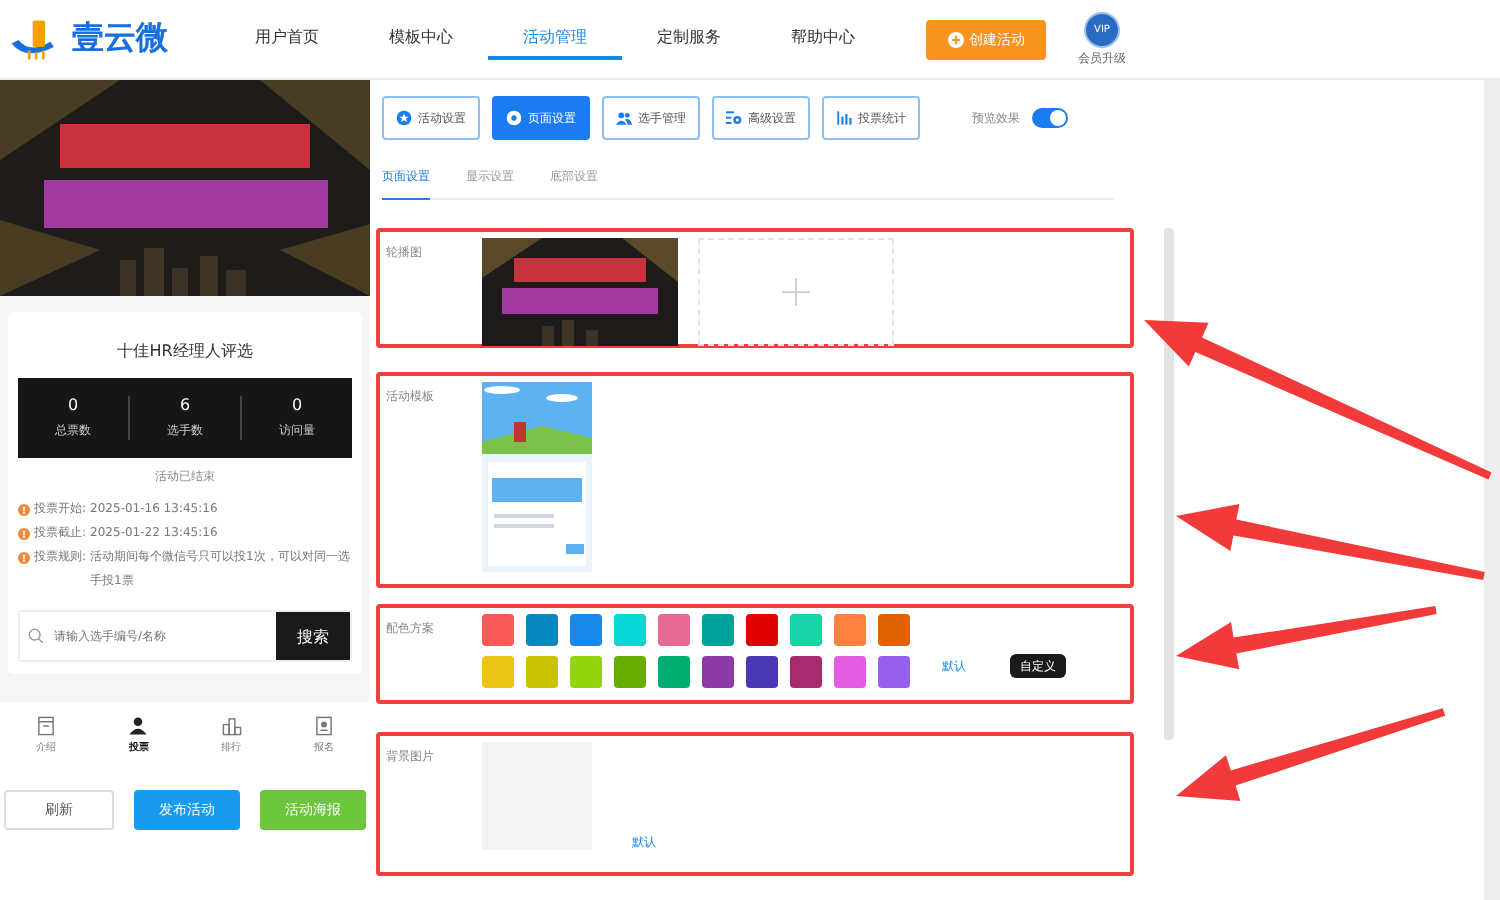 The image size is (1500, 900). I want to click on activity-title: 十佳HR经理人评选, so click(185, 351).